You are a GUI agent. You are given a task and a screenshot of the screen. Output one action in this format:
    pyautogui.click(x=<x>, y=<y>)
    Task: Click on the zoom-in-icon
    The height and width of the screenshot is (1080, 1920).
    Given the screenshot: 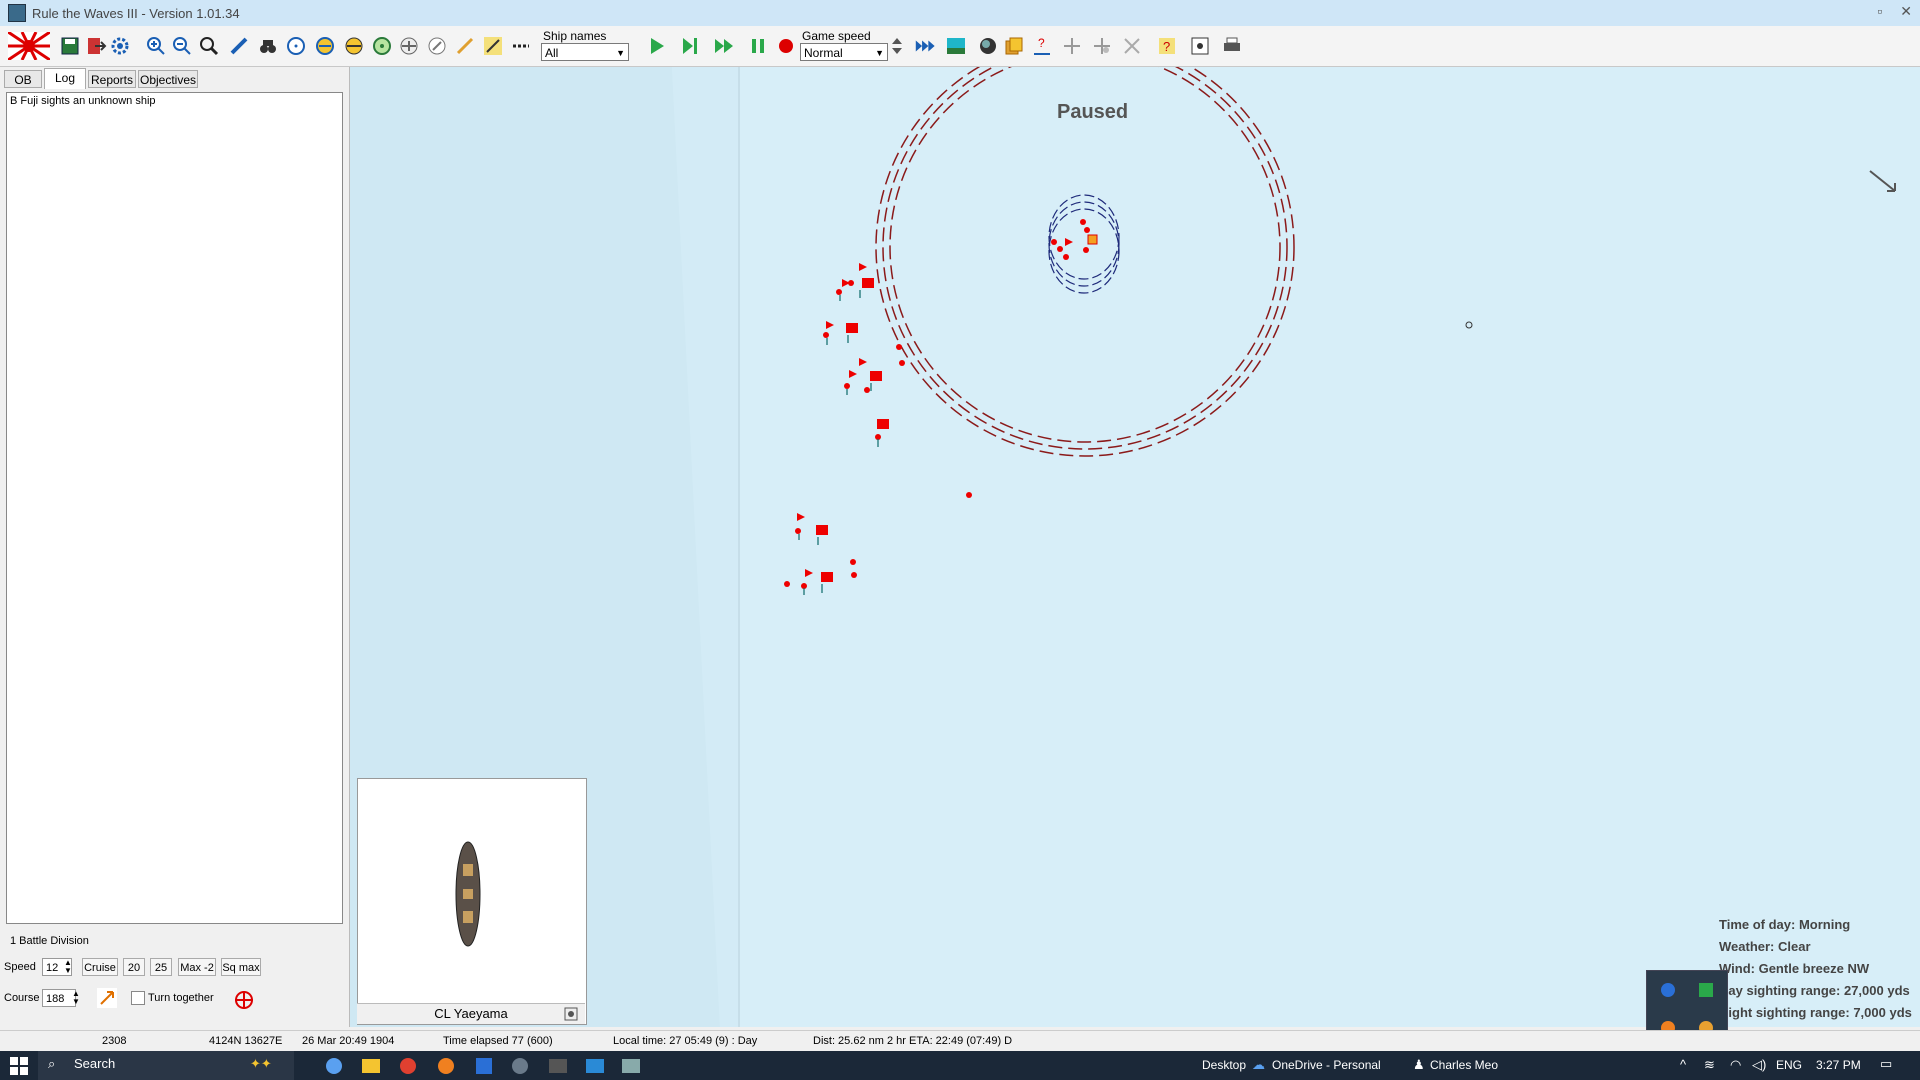 What is the action you would take?
    pyautogui.click(x=156, y=46)
    